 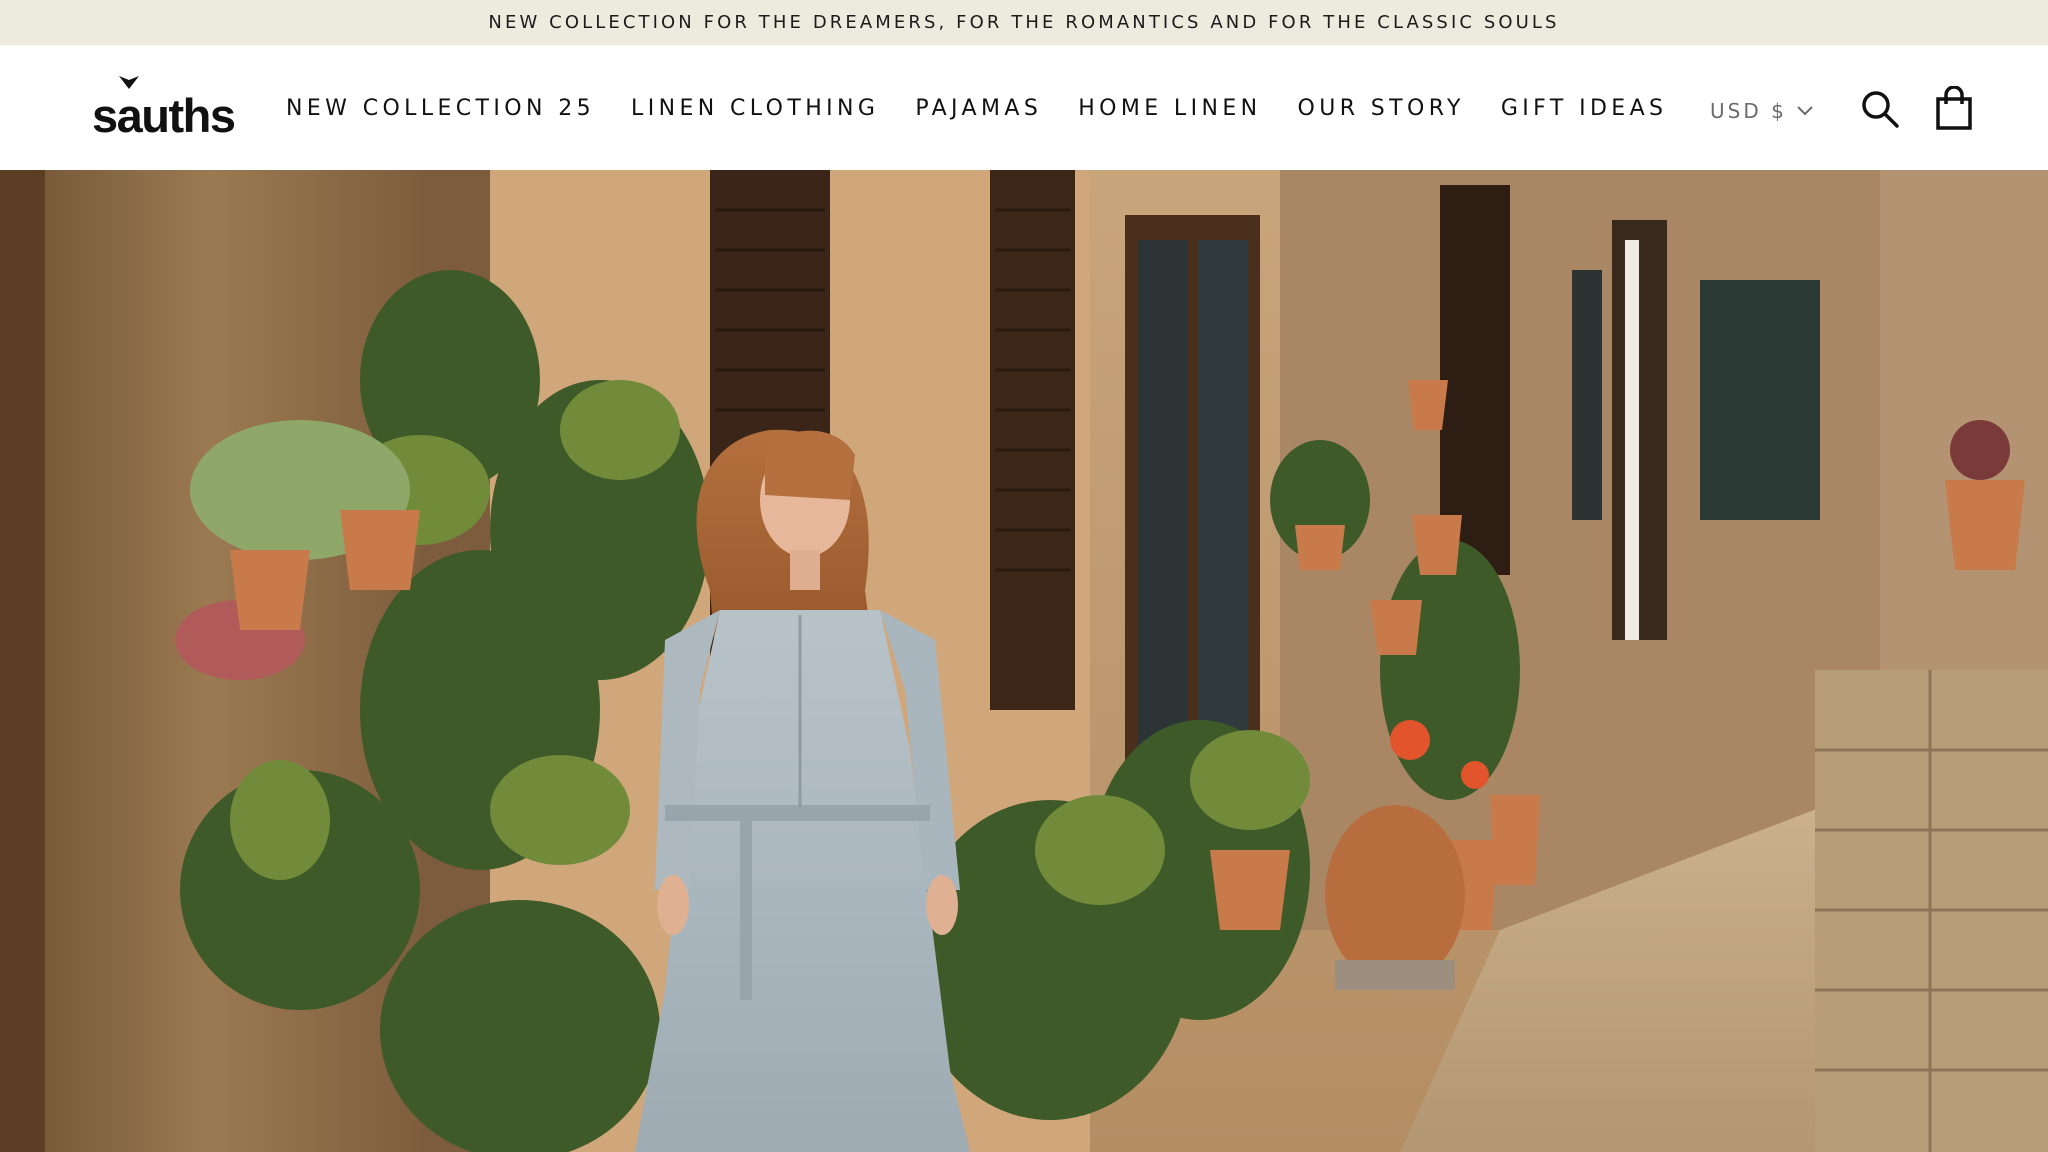 I want to click on currency-selector: USD $, so click(x=1761, y=111).